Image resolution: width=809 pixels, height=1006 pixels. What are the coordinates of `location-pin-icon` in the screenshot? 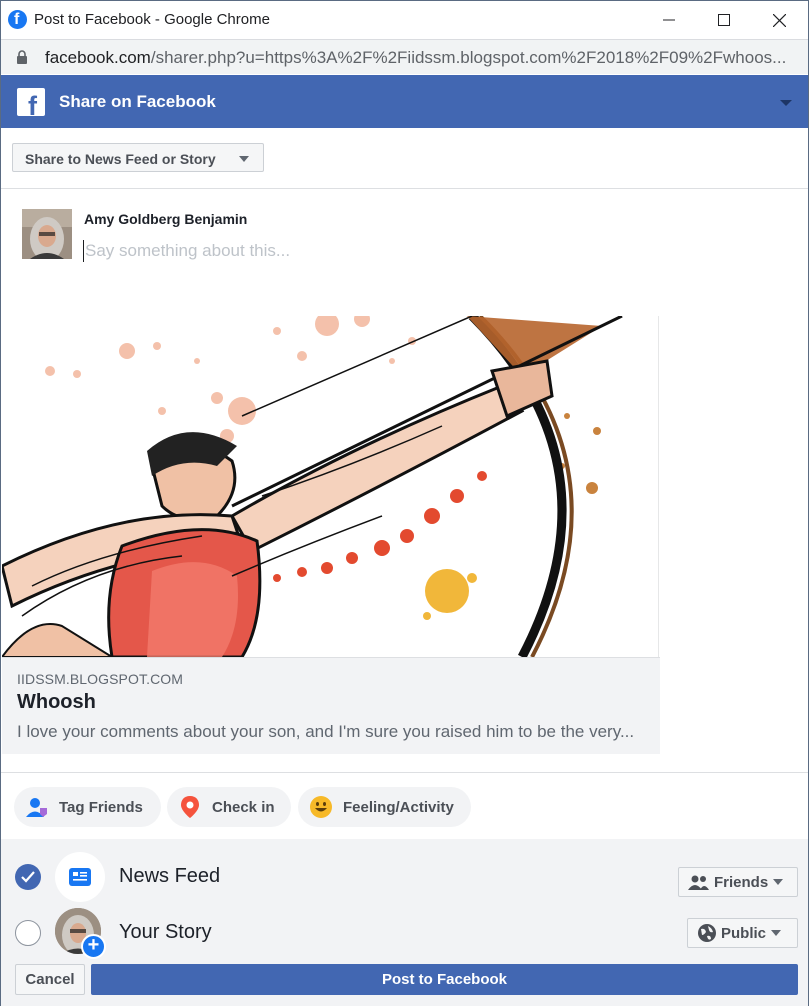 It's located at (190, 807).